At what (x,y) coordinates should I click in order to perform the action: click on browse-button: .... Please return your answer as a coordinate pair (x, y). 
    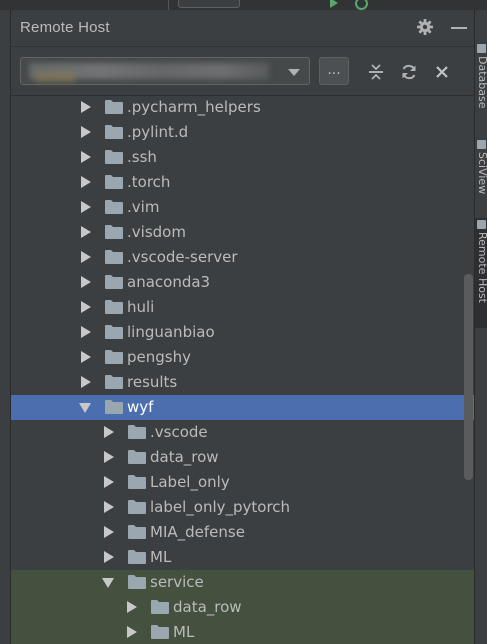
    Looking at the image, I should click on (334, 71).